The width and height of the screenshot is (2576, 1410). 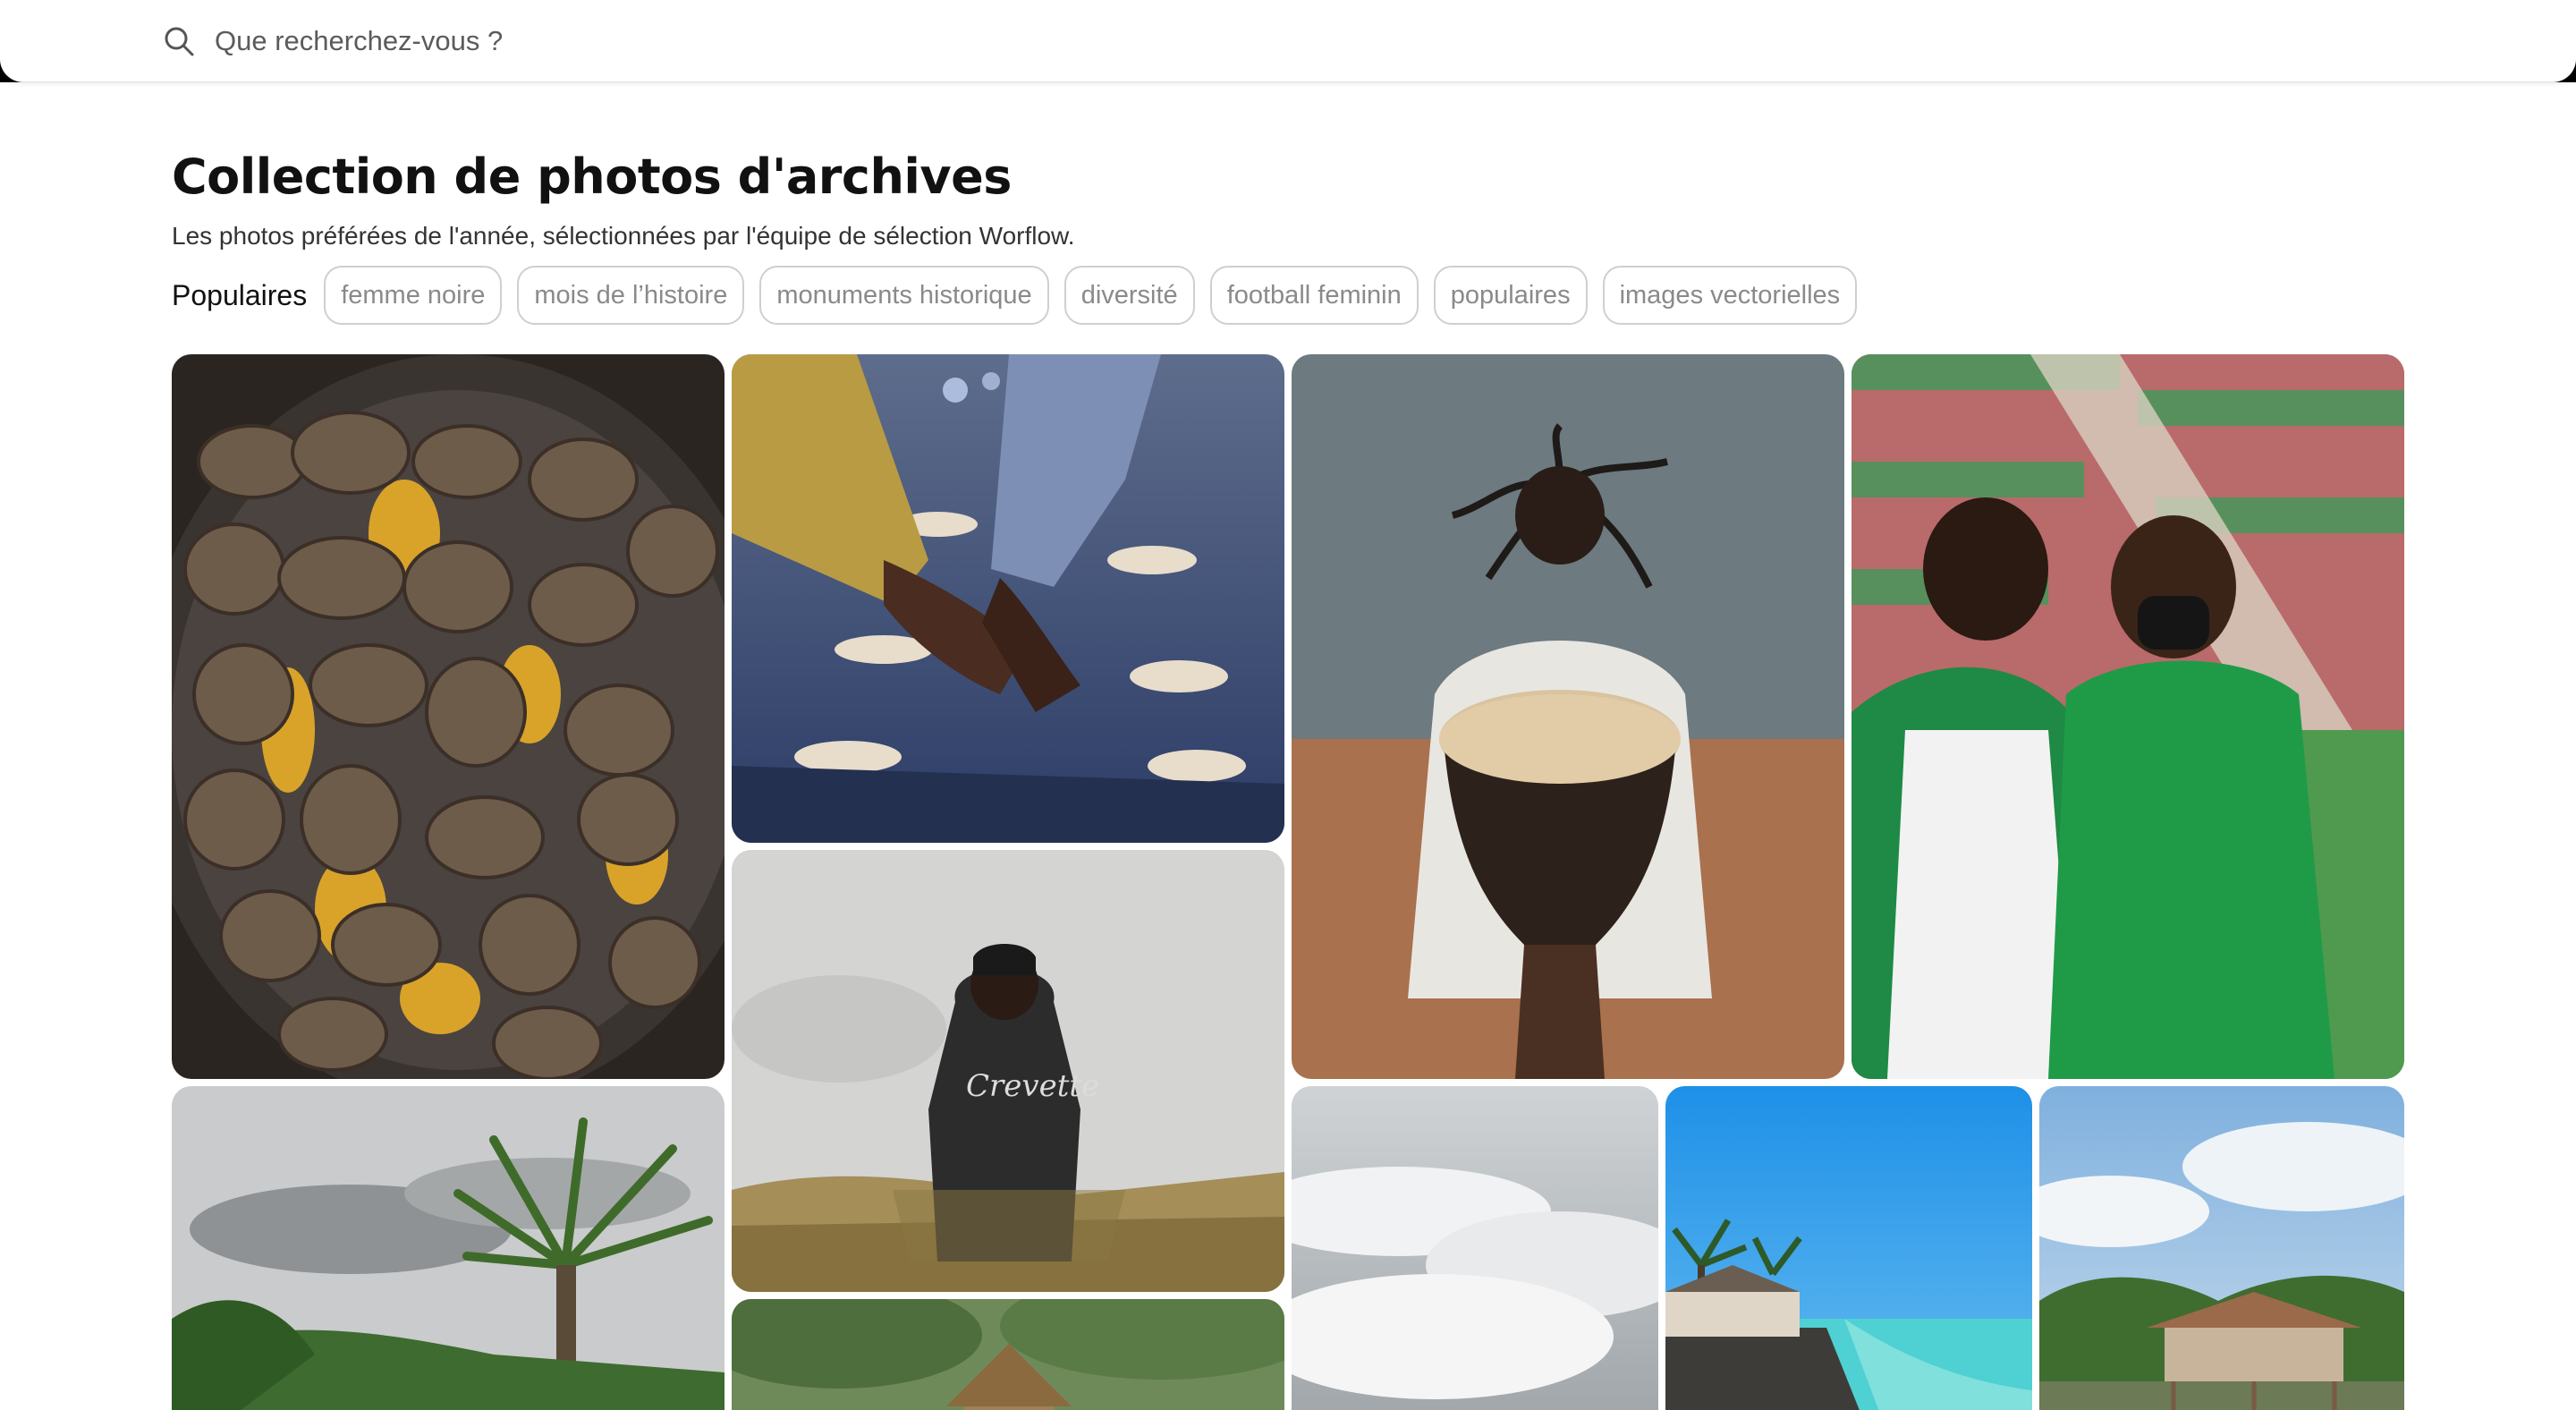 I want to click on photo-clouds, so click(x=1475, y=1248).